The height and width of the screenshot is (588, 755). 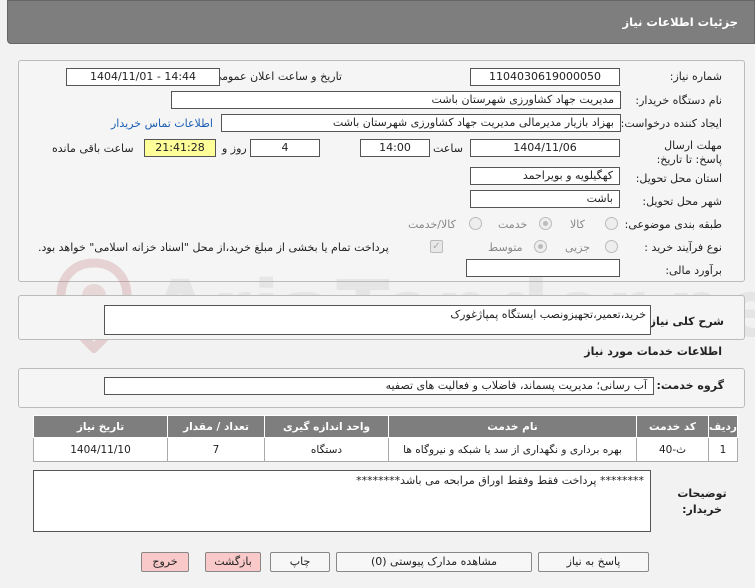 What do you see at coordinates (545, 199) in the screenshot?
I see `city-field: باشت` at bounding box center [545, 199].